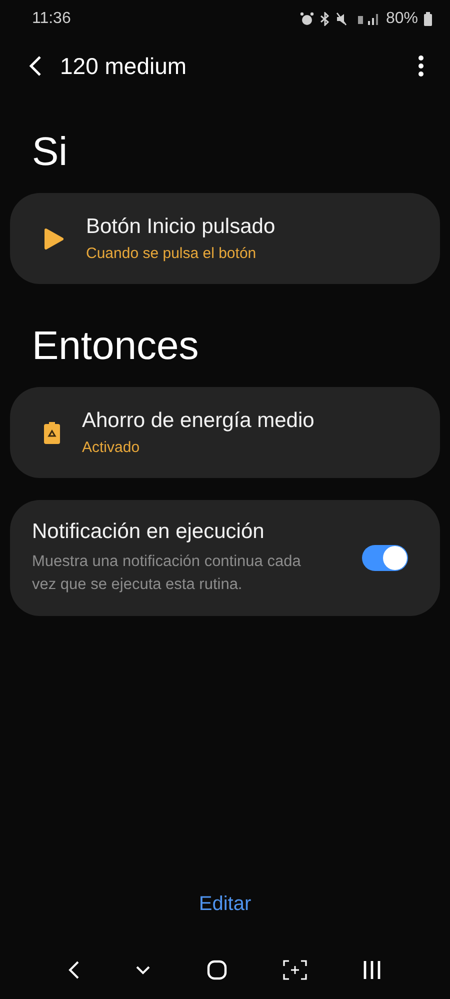 Image resolution: width=450 pixels, height=999 pixels. I want to click on setting-title: Notificación en ejecución, so click(149, 532).